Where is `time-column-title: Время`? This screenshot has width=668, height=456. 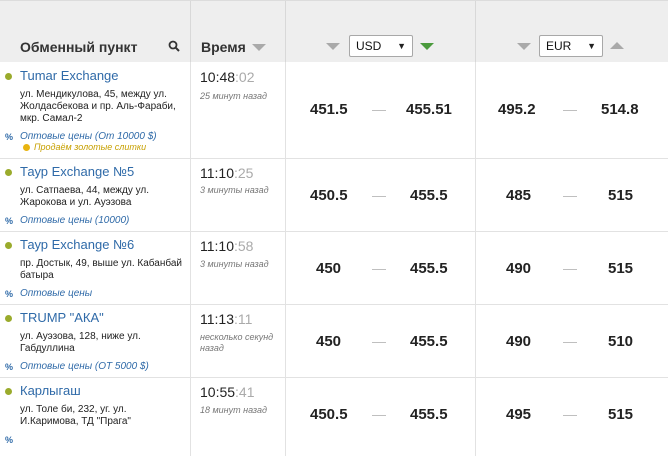
time-column-title: Время is located at coordinates (223, 47).